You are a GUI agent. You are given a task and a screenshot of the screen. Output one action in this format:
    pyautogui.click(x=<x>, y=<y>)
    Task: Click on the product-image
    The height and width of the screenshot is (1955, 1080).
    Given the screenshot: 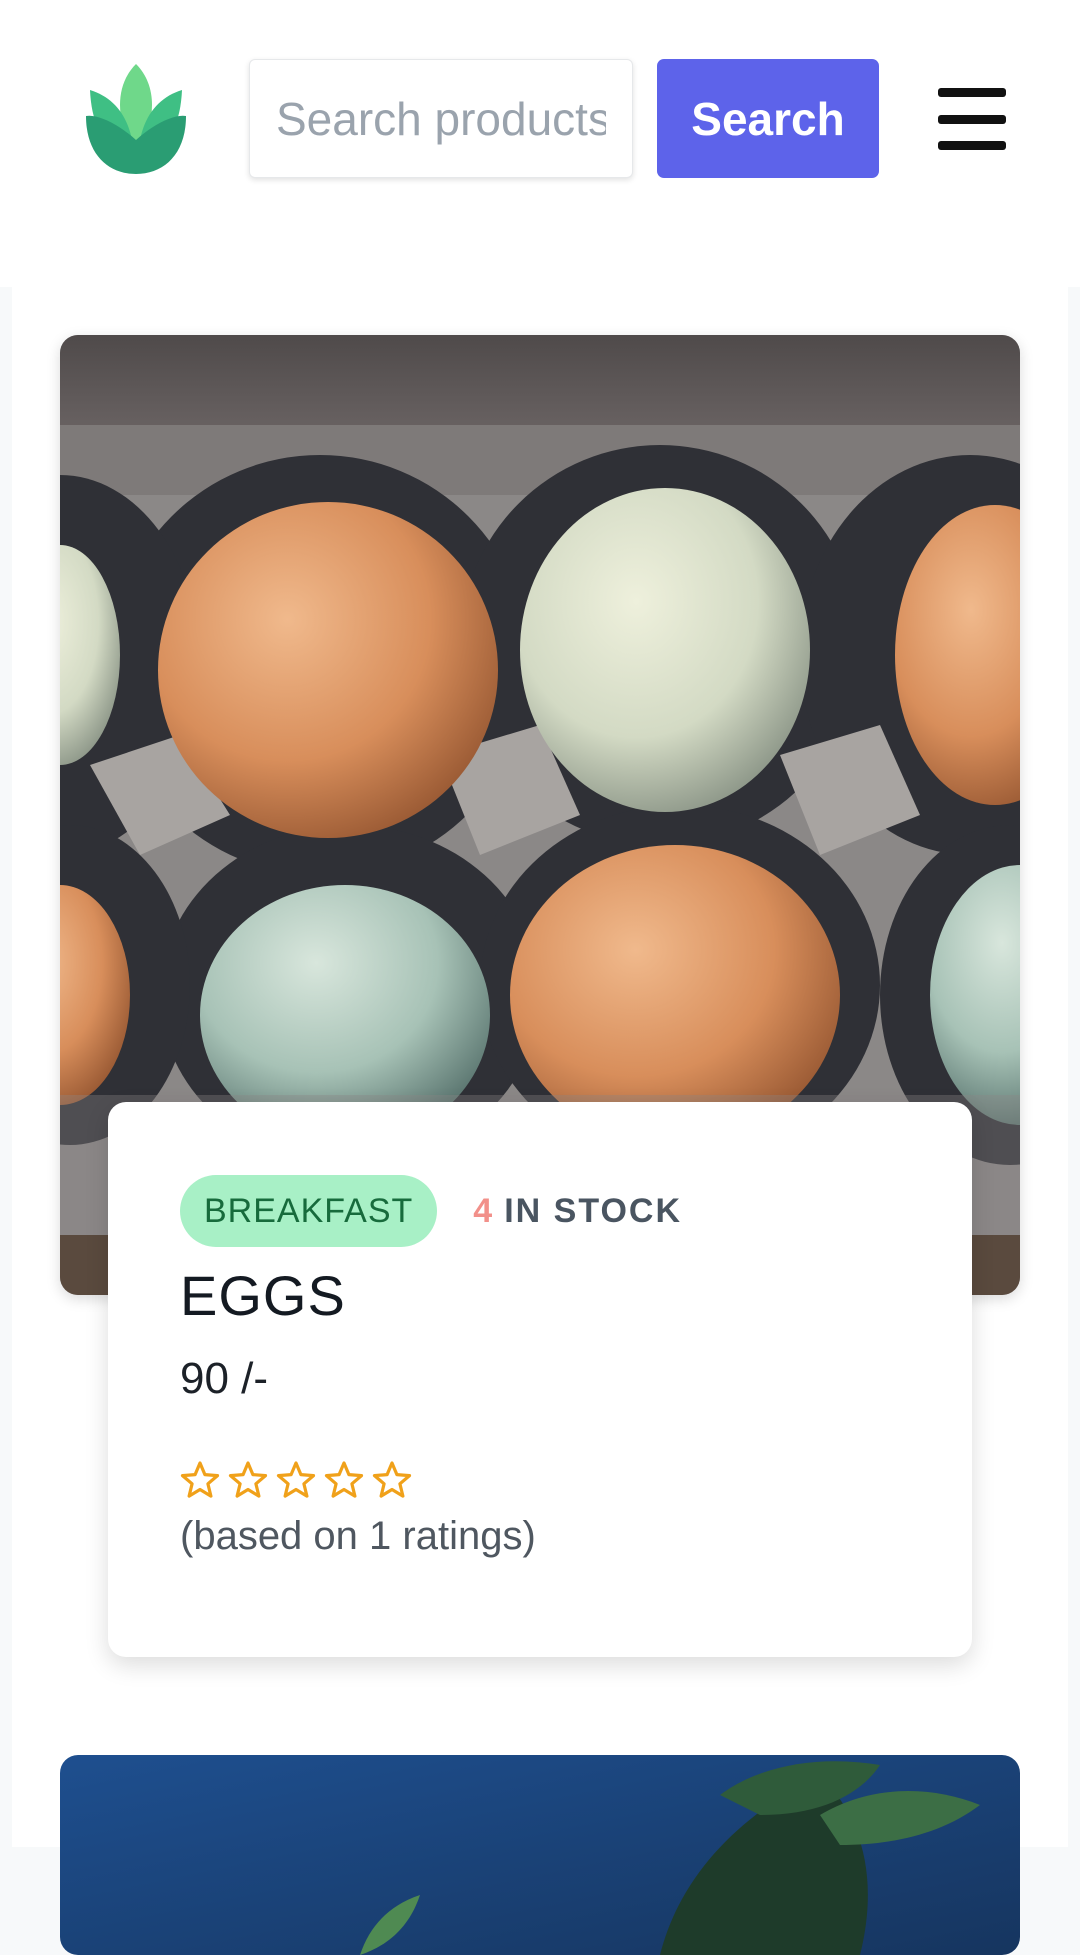 What is the action you would take?
    pyautogui.click(x=540, y=1855)
    